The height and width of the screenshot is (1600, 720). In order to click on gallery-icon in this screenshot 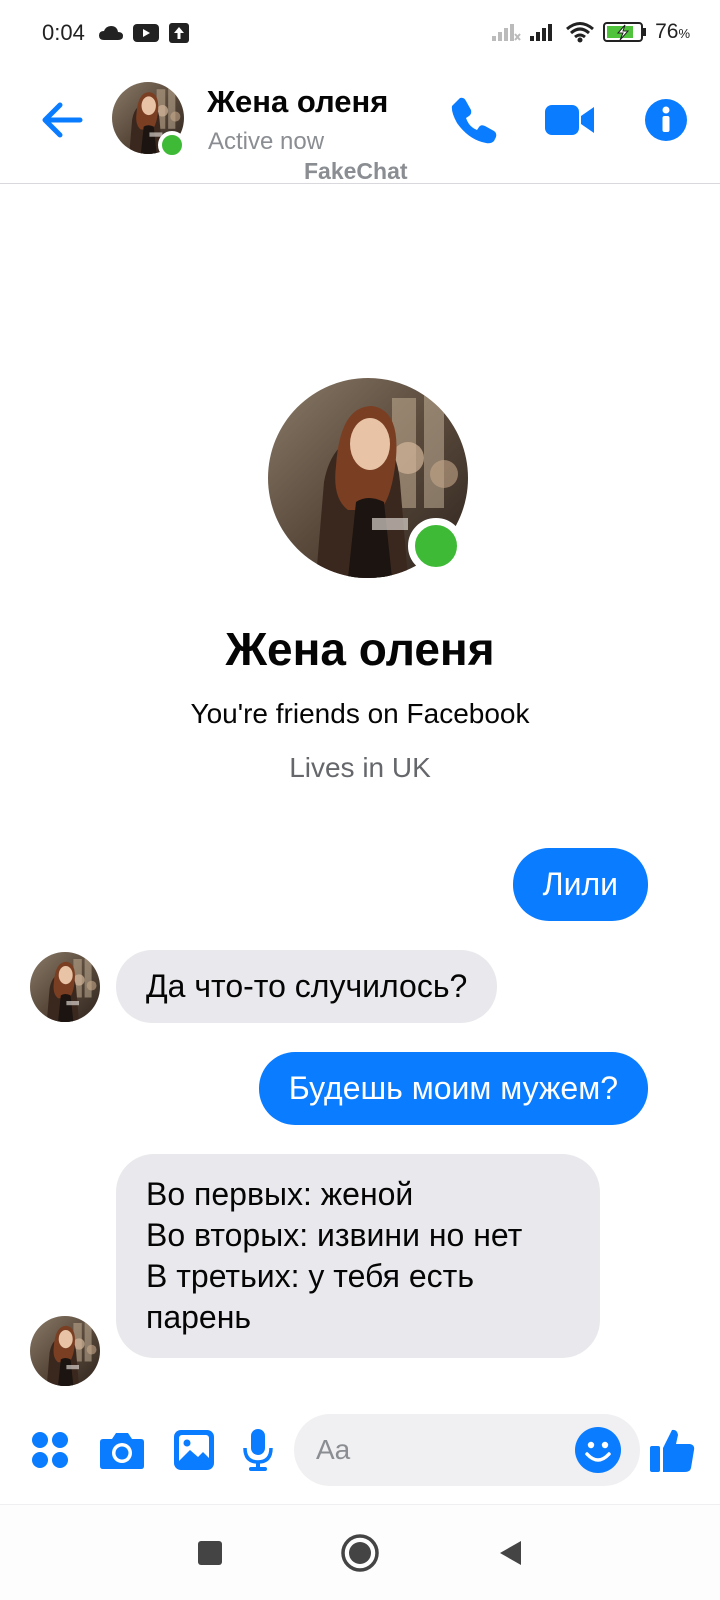, I will do `click(194, 1450)`.